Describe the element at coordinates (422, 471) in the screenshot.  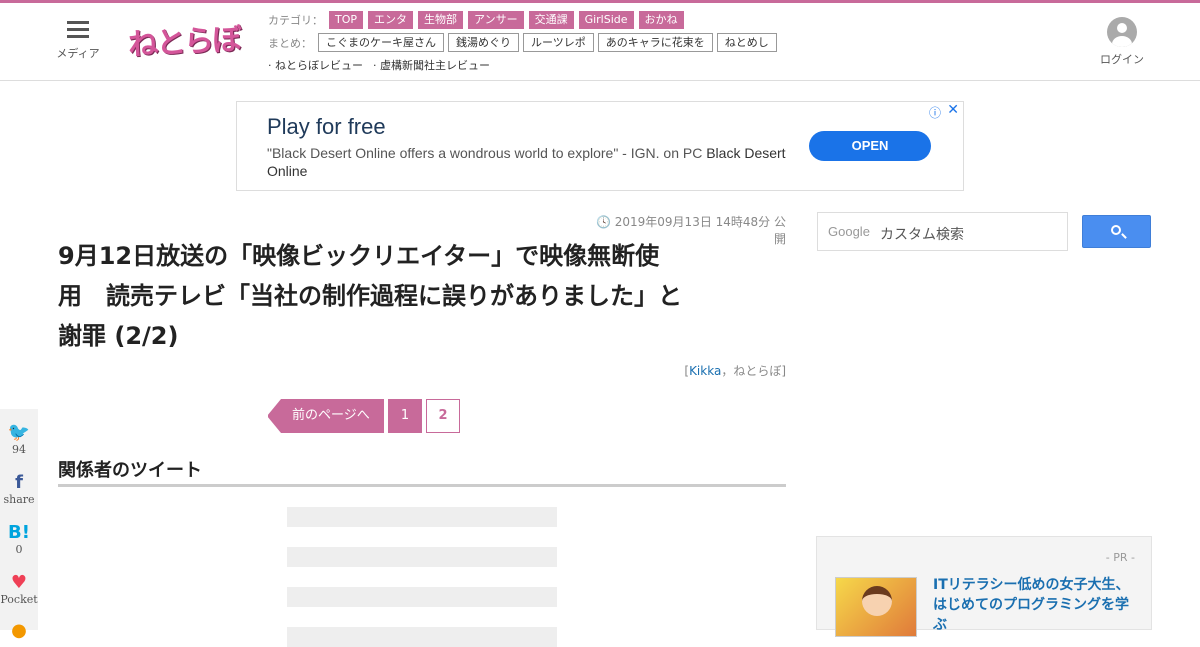
I see `section-heading: 関係者のツイート` at that location.